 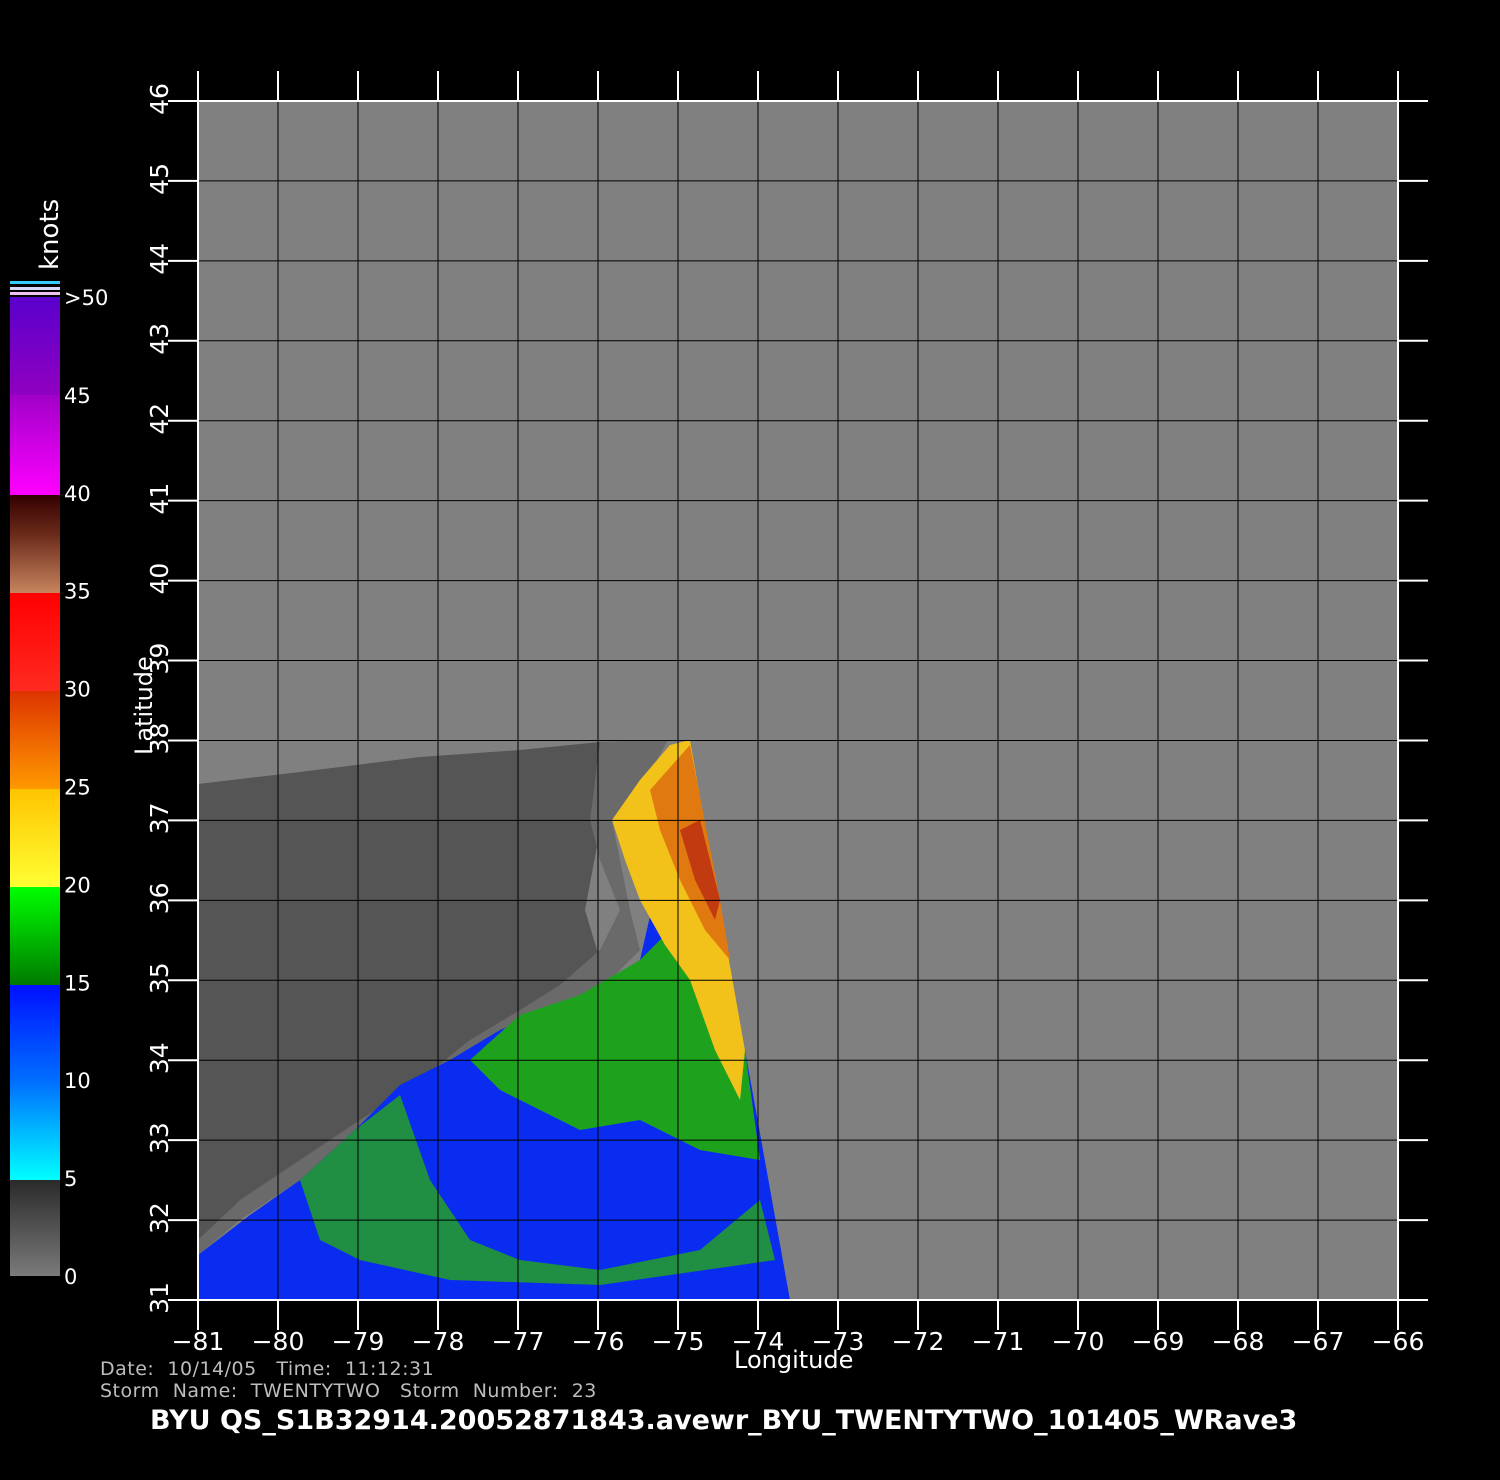 What do you see at coordinates (77, 983) in the screenshot?
I see `colorbar-tick-label: 15` at bounding box center [77, 983].